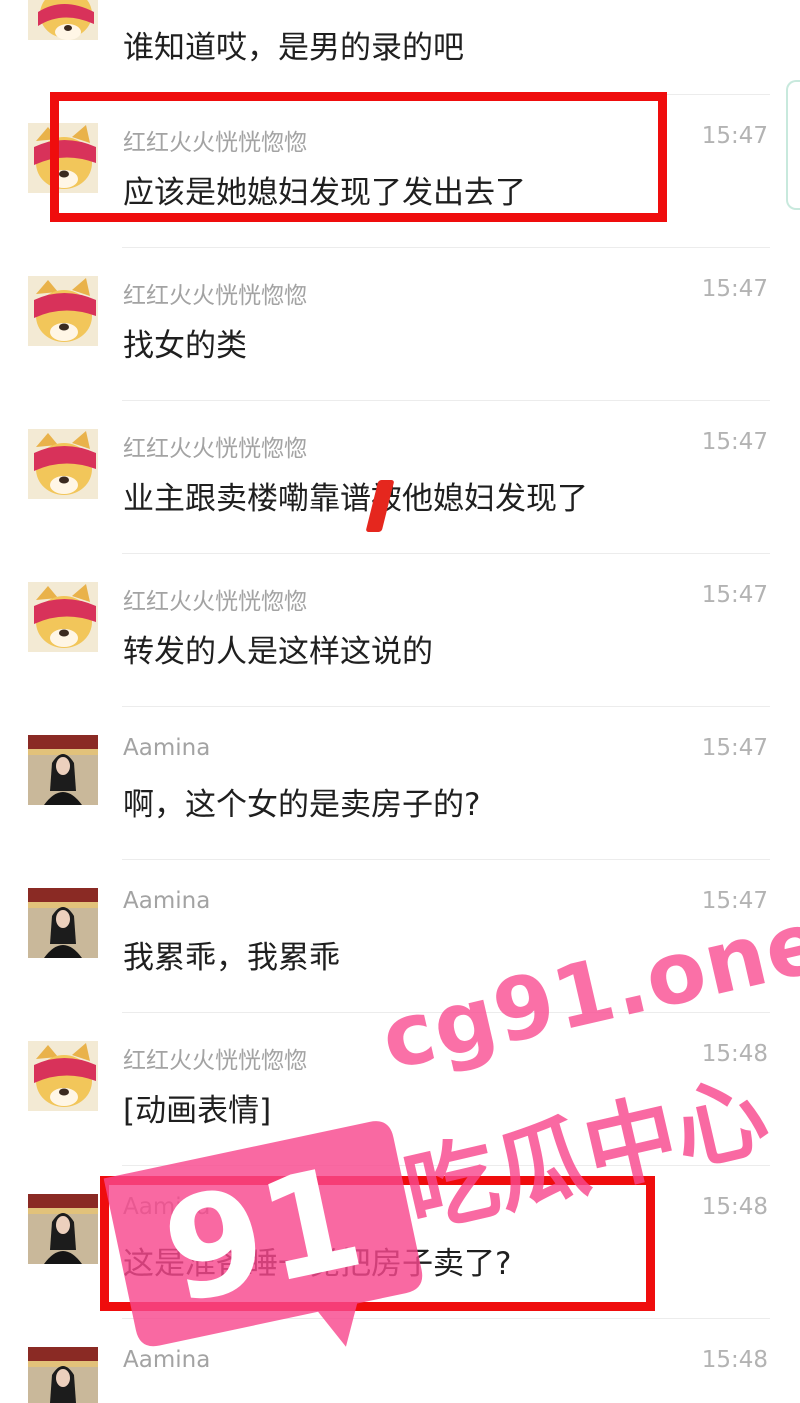  I want to click on chat-message: Aamina 15:47 啊，这个女的是卖房子的?, so click(400, 783).